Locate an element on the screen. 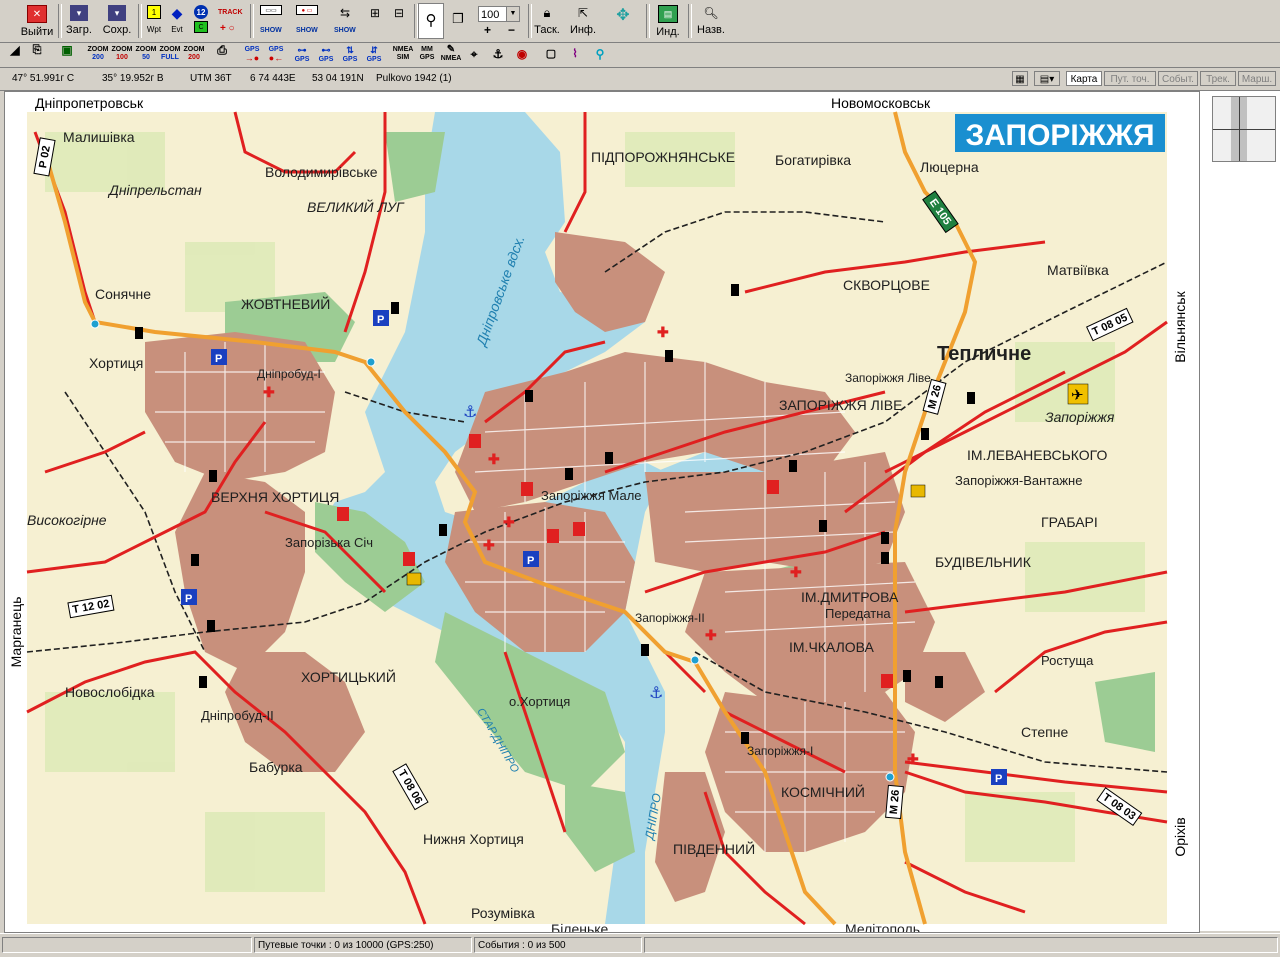 The width and height of the screenshot is (1280, 957). graph-icon: ⌇ is located at coordinates (575, 55).